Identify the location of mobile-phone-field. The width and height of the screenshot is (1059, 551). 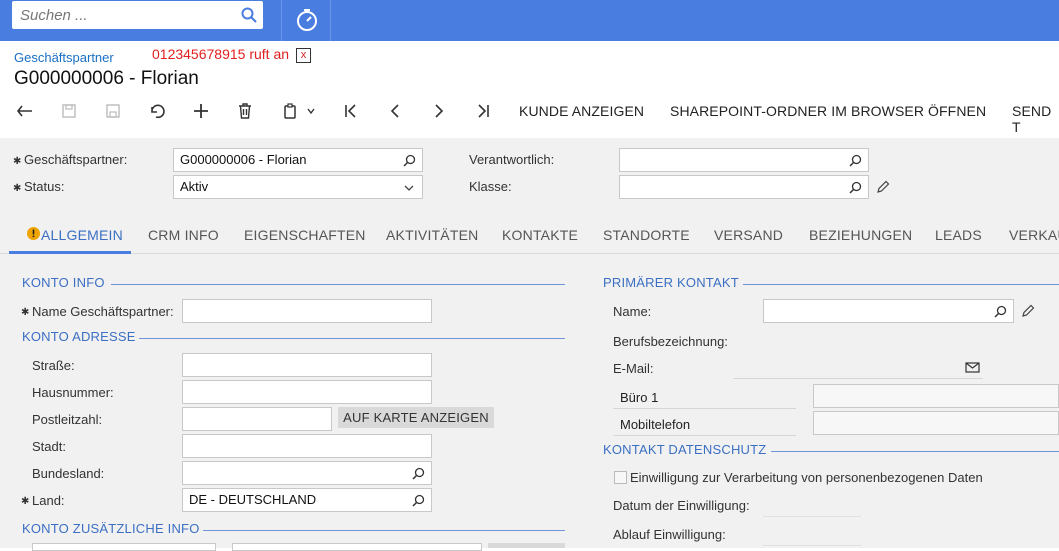
(936, 423).